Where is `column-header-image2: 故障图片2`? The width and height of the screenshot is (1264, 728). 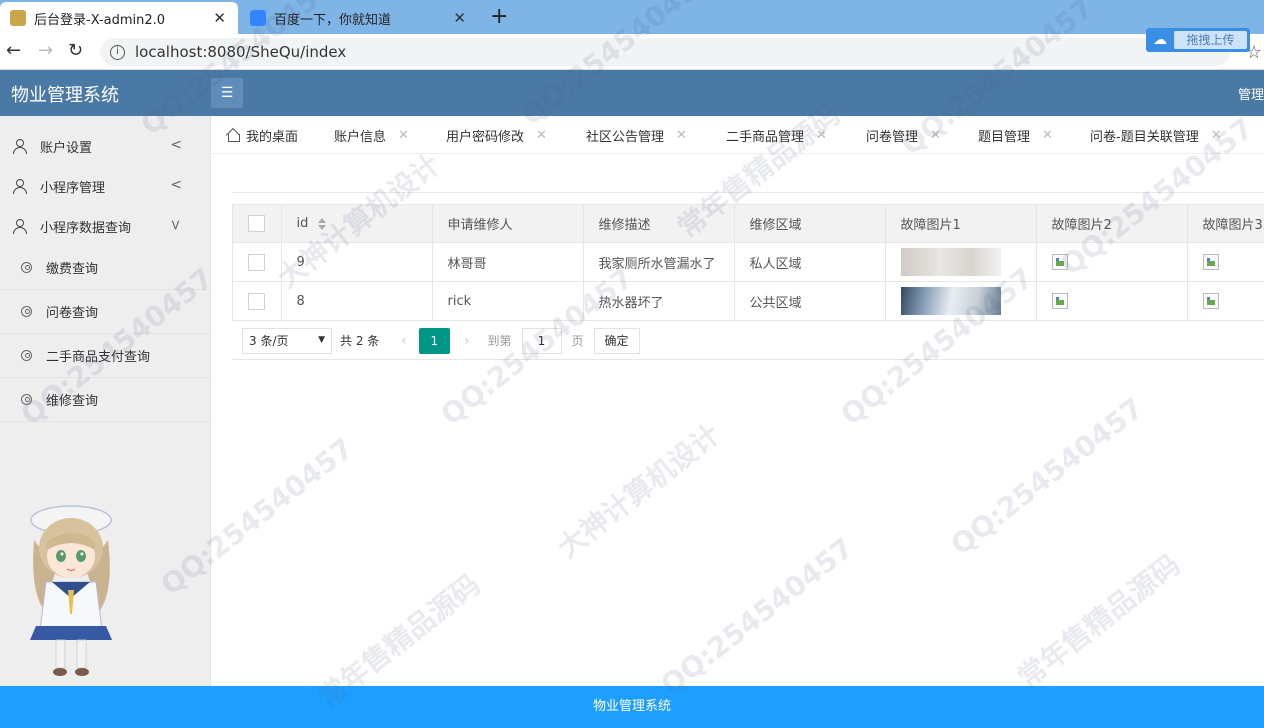 column-header-image2: 故障图片2 is located at coordinates (1112, 223).